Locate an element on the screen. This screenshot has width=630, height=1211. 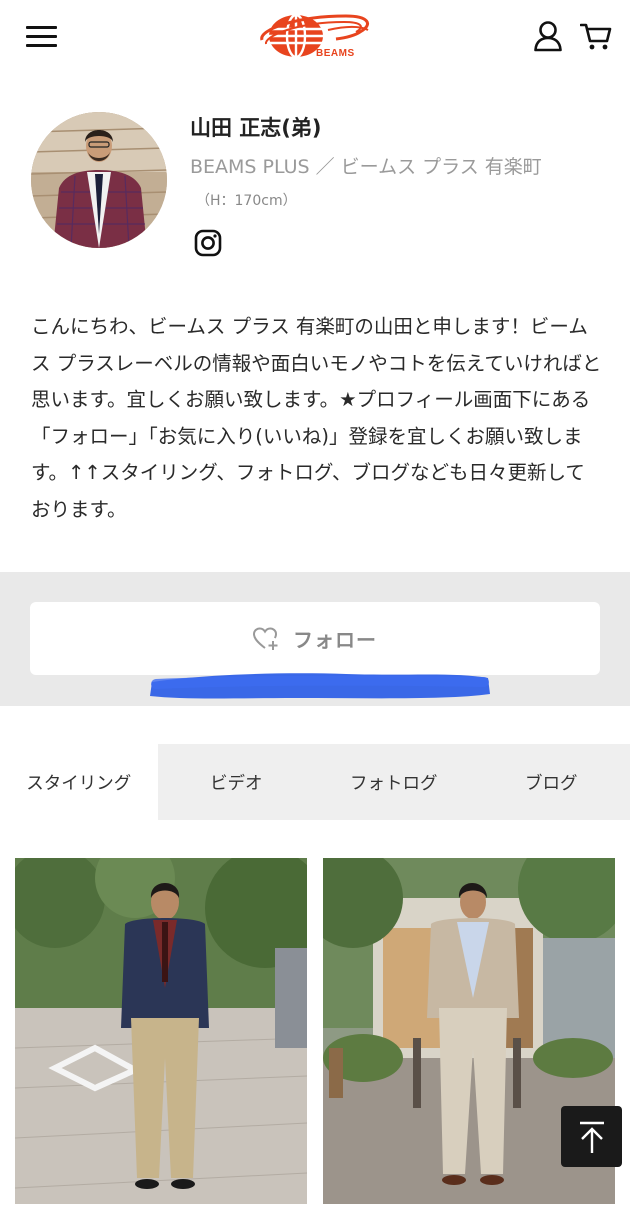
hamburger-menu-icon is located at coordinates (42, 37).